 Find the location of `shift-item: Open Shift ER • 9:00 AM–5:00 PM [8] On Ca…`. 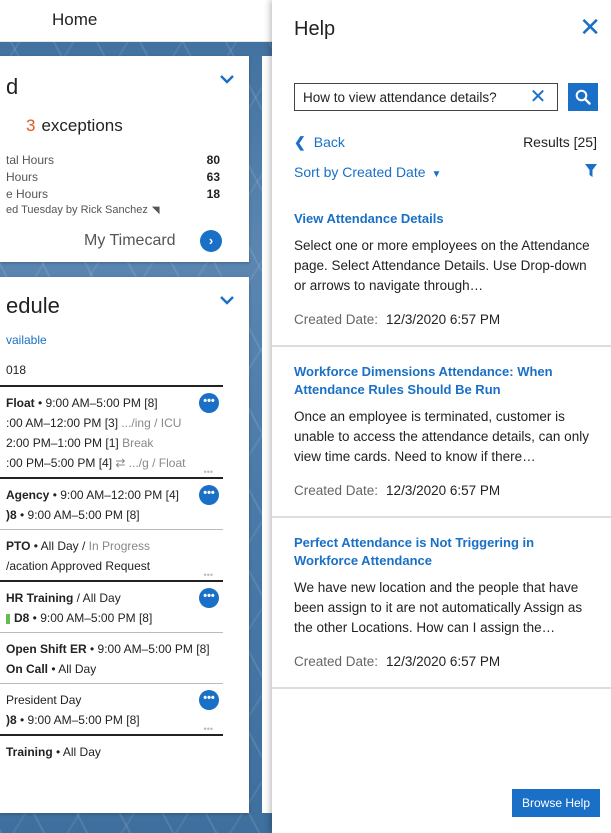

shift-item: Open Shift ER • 9:00 AM–5:00 PM [8] On Ca… is located at coordinates (111, 657).